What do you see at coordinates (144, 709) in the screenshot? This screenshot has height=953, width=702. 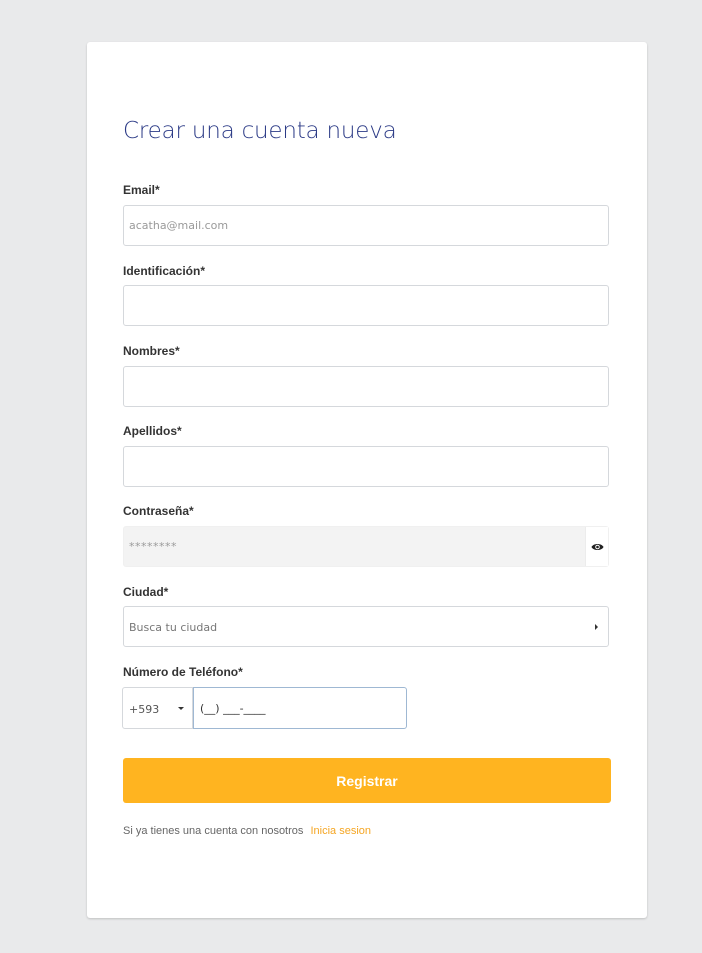 I see `country-code-value: +593` at bounding box center [144, 709].